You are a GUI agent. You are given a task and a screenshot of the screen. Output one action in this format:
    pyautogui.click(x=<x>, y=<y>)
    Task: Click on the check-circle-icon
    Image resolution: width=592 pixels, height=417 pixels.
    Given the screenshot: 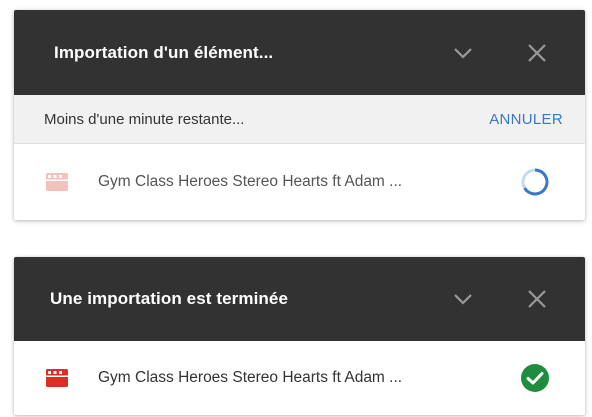 What is the action you would take?
    pyautogui.click(x=535, y=378)
    